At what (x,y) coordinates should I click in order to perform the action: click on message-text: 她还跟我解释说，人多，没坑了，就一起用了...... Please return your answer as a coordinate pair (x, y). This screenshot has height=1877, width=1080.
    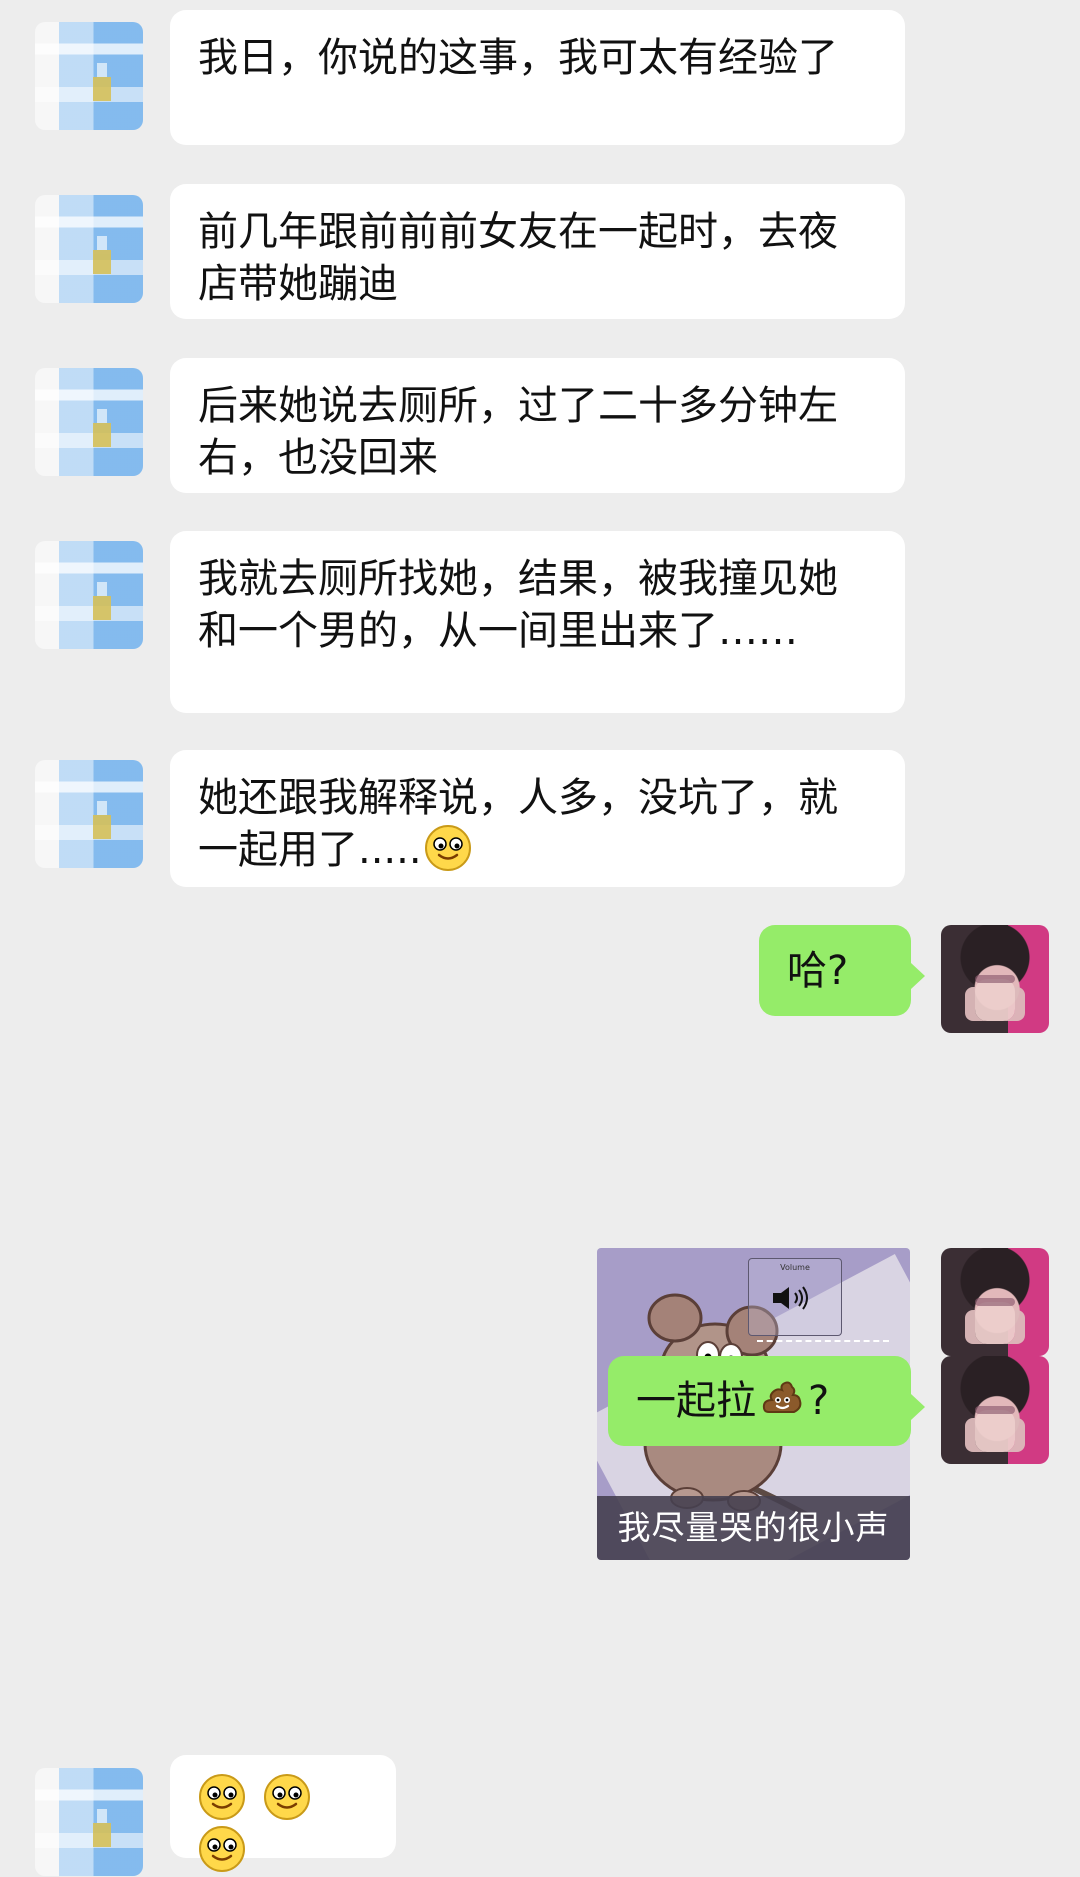
    Looking at the image, I should click on (537, 824).